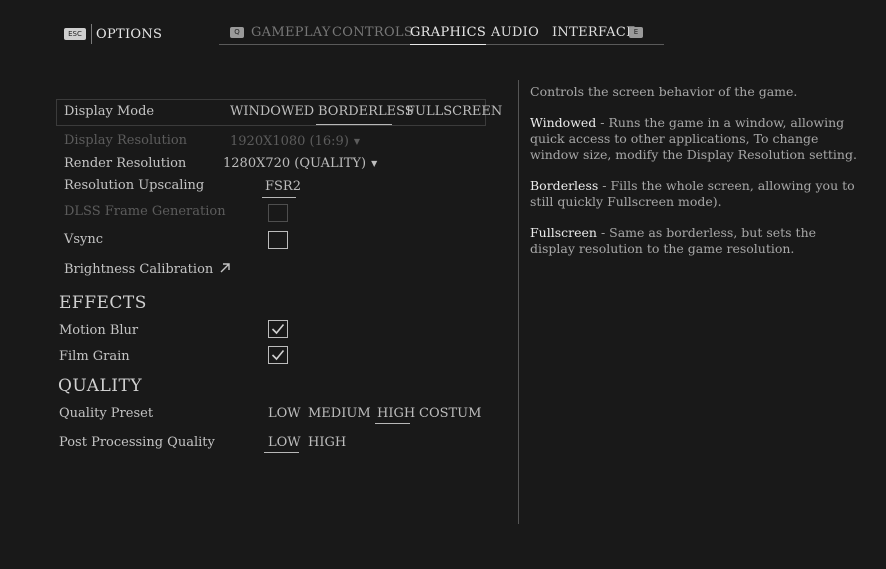  Describe the element at coordinates (237, 32) in the screenshot. I see `prev-tab-key-hint: Q` at that location.